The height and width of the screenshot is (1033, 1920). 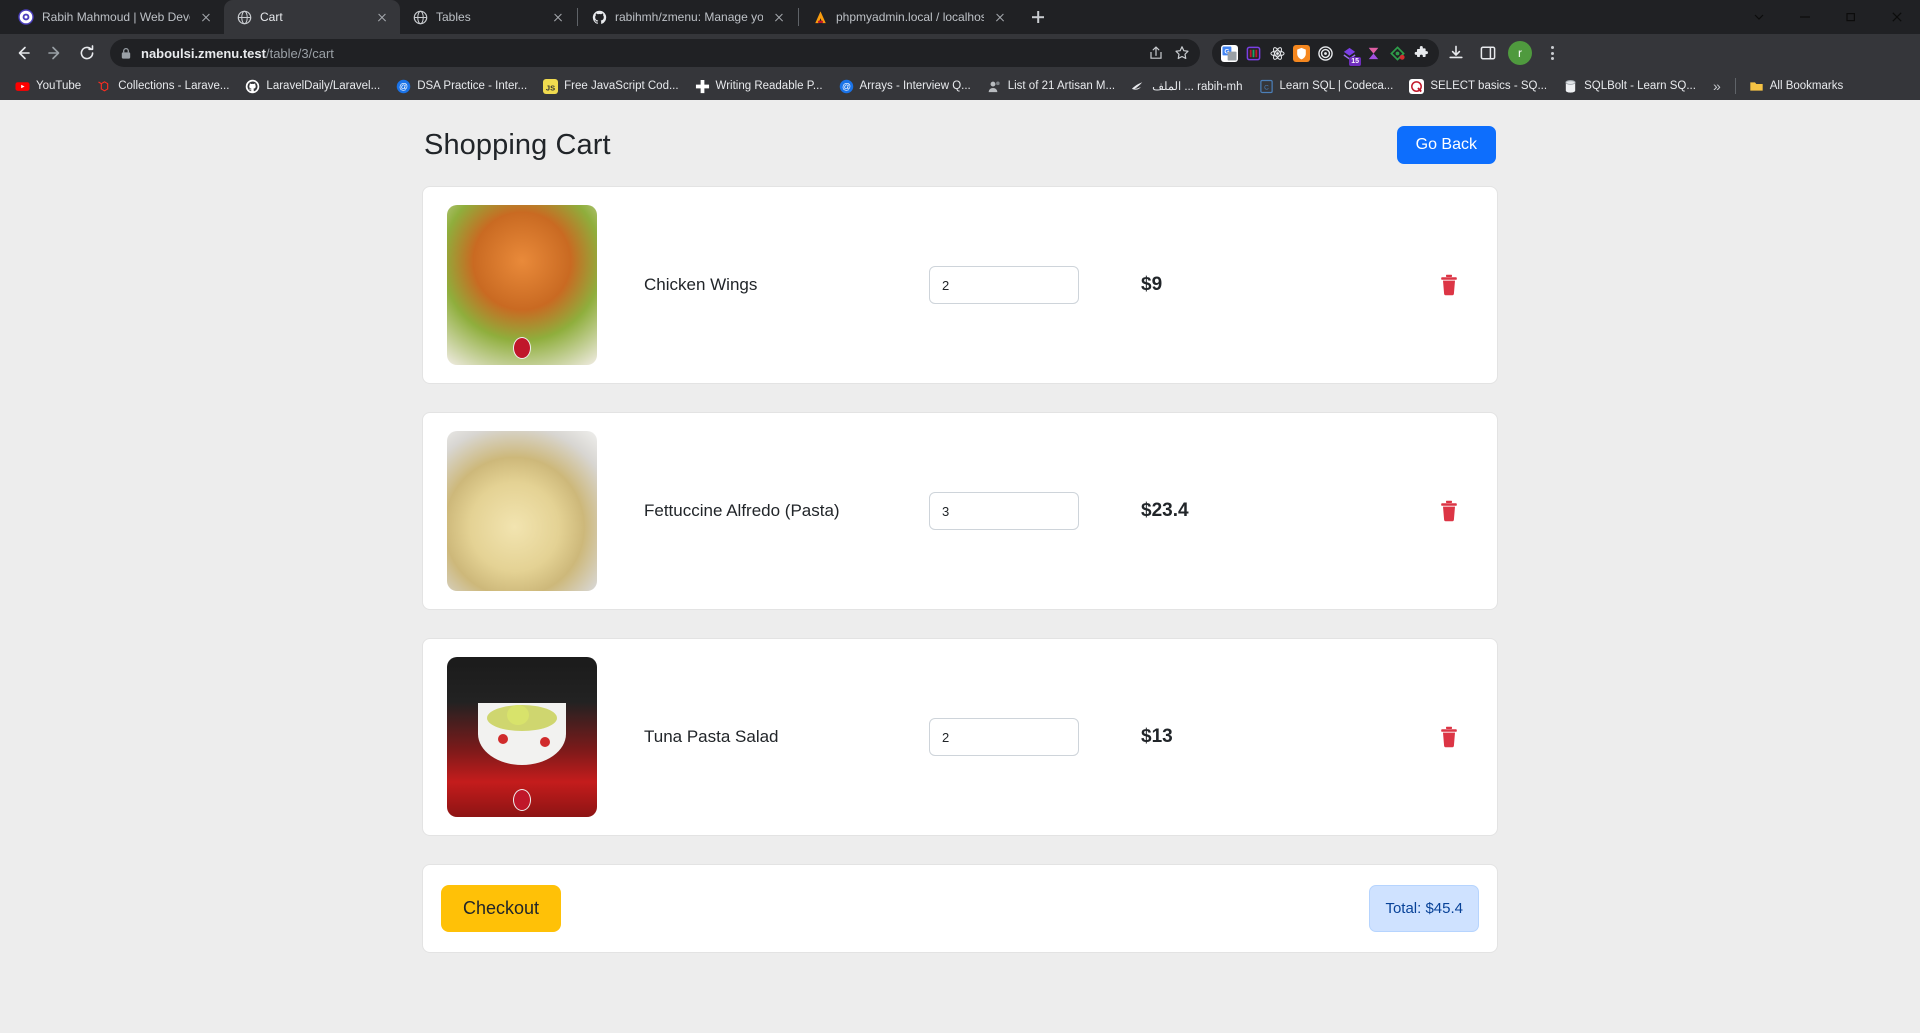 What do you see at coordinates (1488, 53) in the screenshot?
I see `side-panel-icon` at bounding box center [1488, 53].